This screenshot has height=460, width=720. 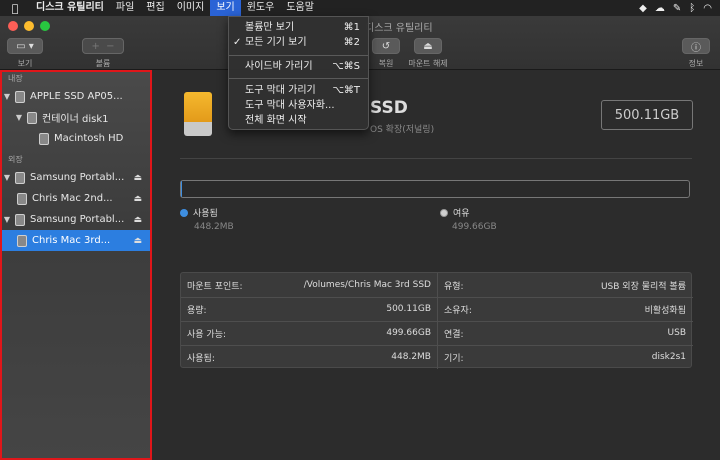 I want to click on menu-window: 윈도우, so click(x=261, y=8).